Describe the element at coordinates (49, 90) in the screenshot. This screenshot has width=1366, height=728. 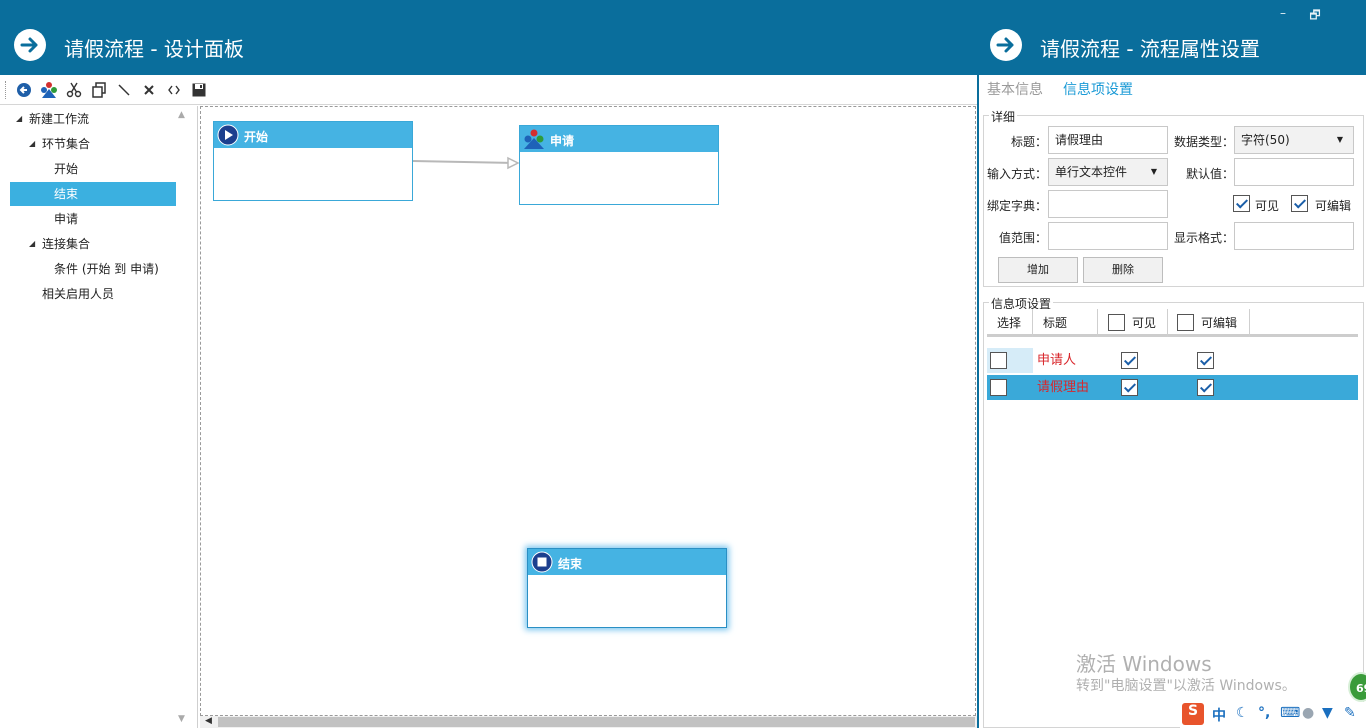
I see `add-node-icon` at that location.